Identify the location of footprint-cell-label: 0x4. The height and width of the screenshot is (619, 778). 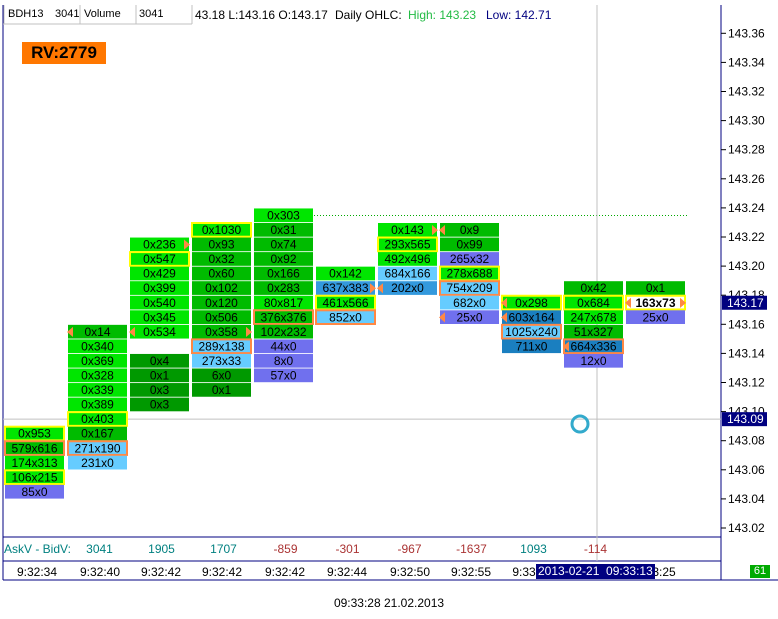
(160, 361).